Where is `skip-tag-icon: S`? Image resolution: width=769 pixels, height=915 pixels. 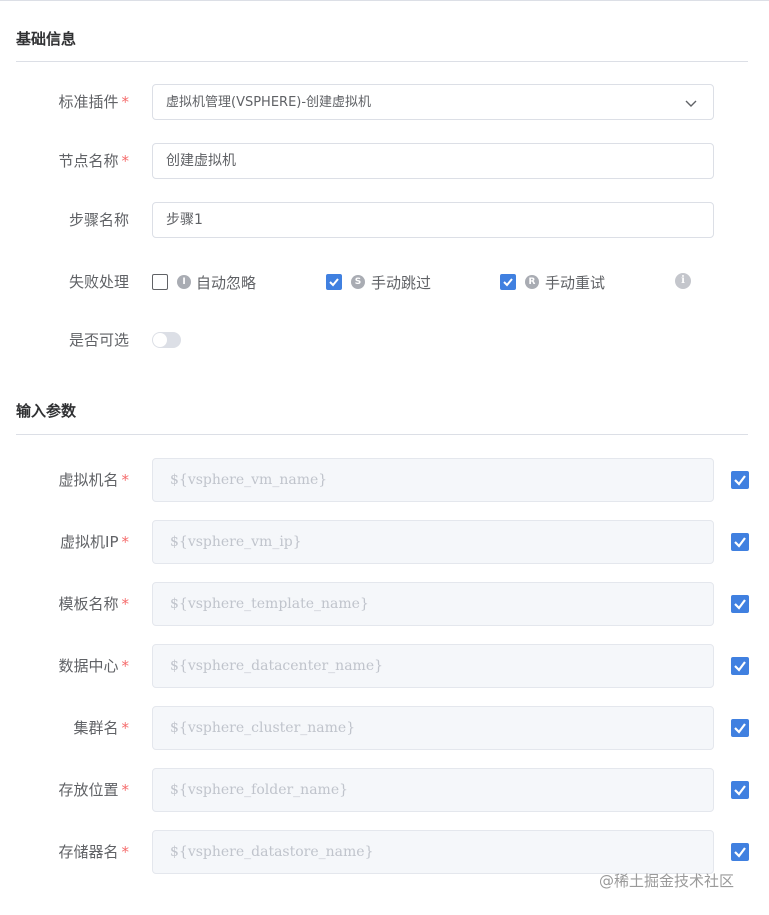
skip-tag-icon: S is located at coordinates (358, 282).